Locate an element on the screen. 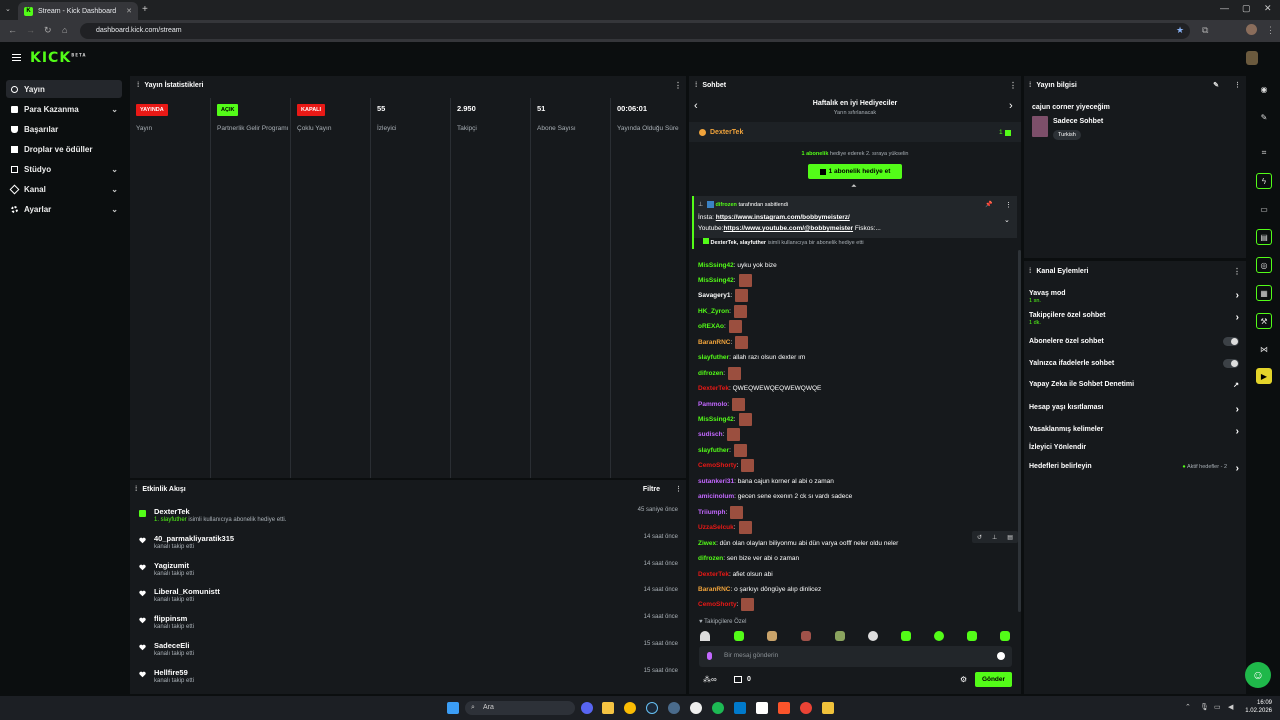 This screenshot has height=720, width=1280. leaderboard-prev-icon: ‹ is located at coordinates (696, 106).